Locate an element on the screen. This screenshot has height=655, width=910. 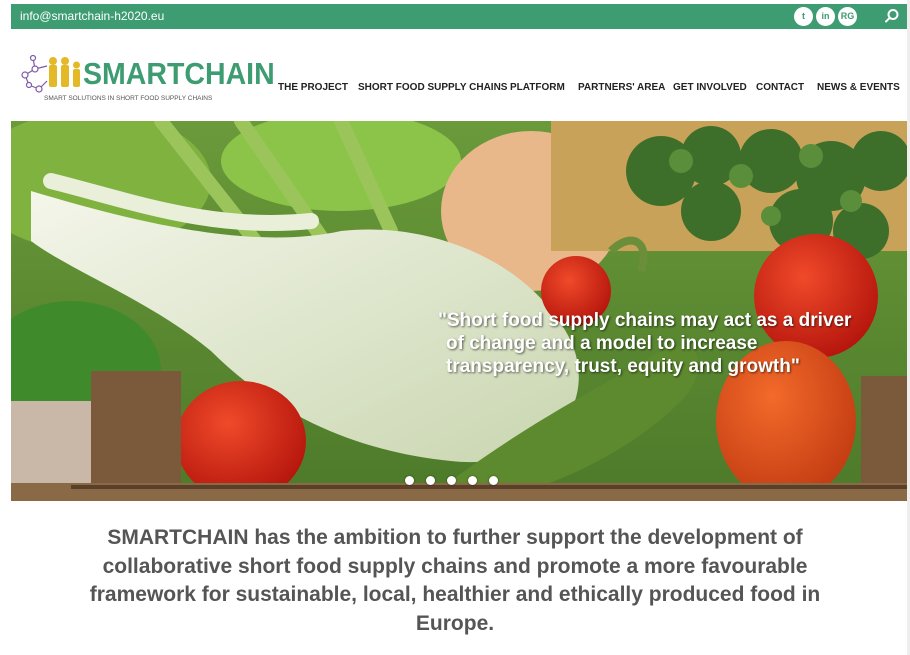
twitter-icon: t is located at coordinates (803, 16).